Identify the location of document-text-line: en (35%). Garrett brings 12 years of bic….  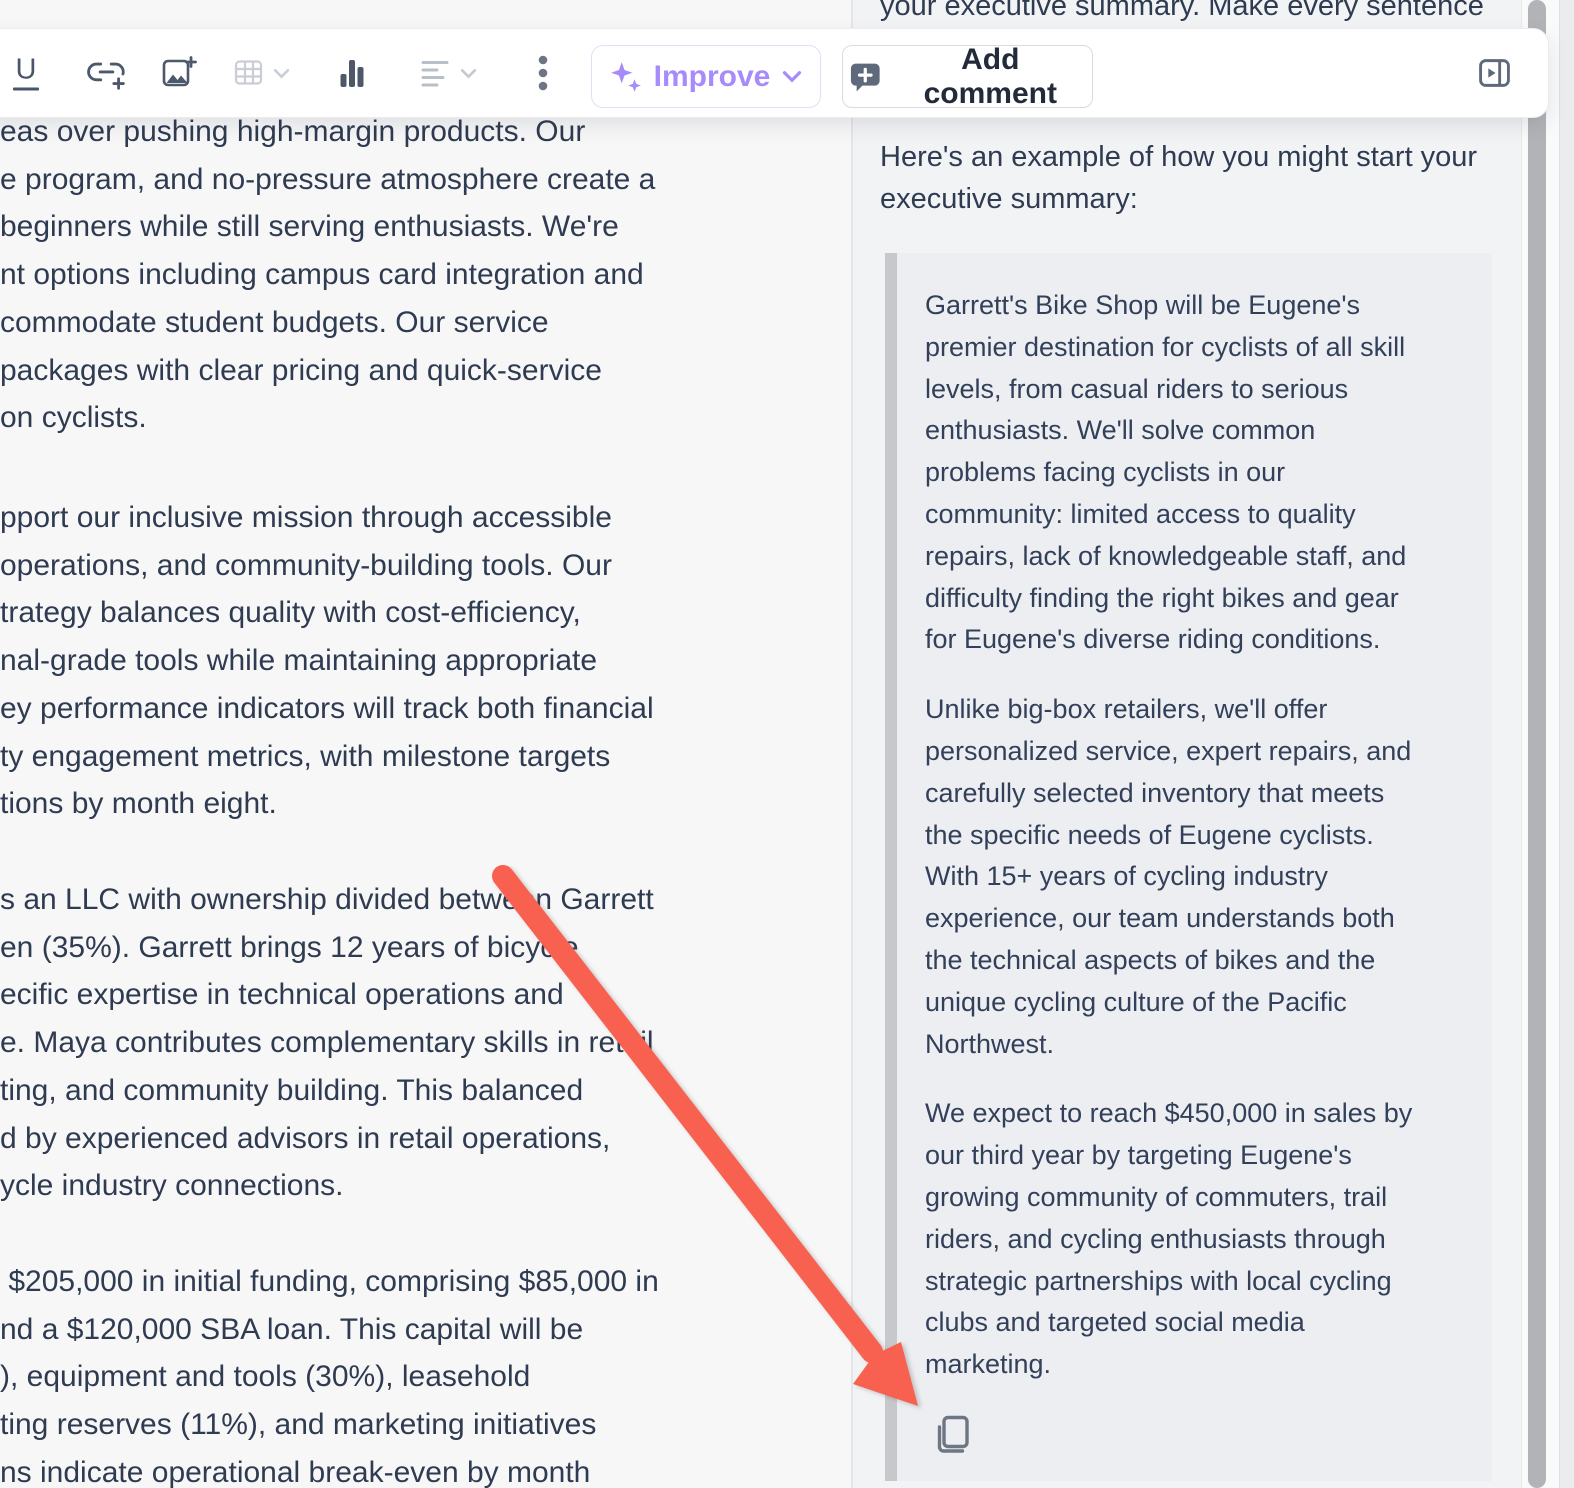
(289, 947).